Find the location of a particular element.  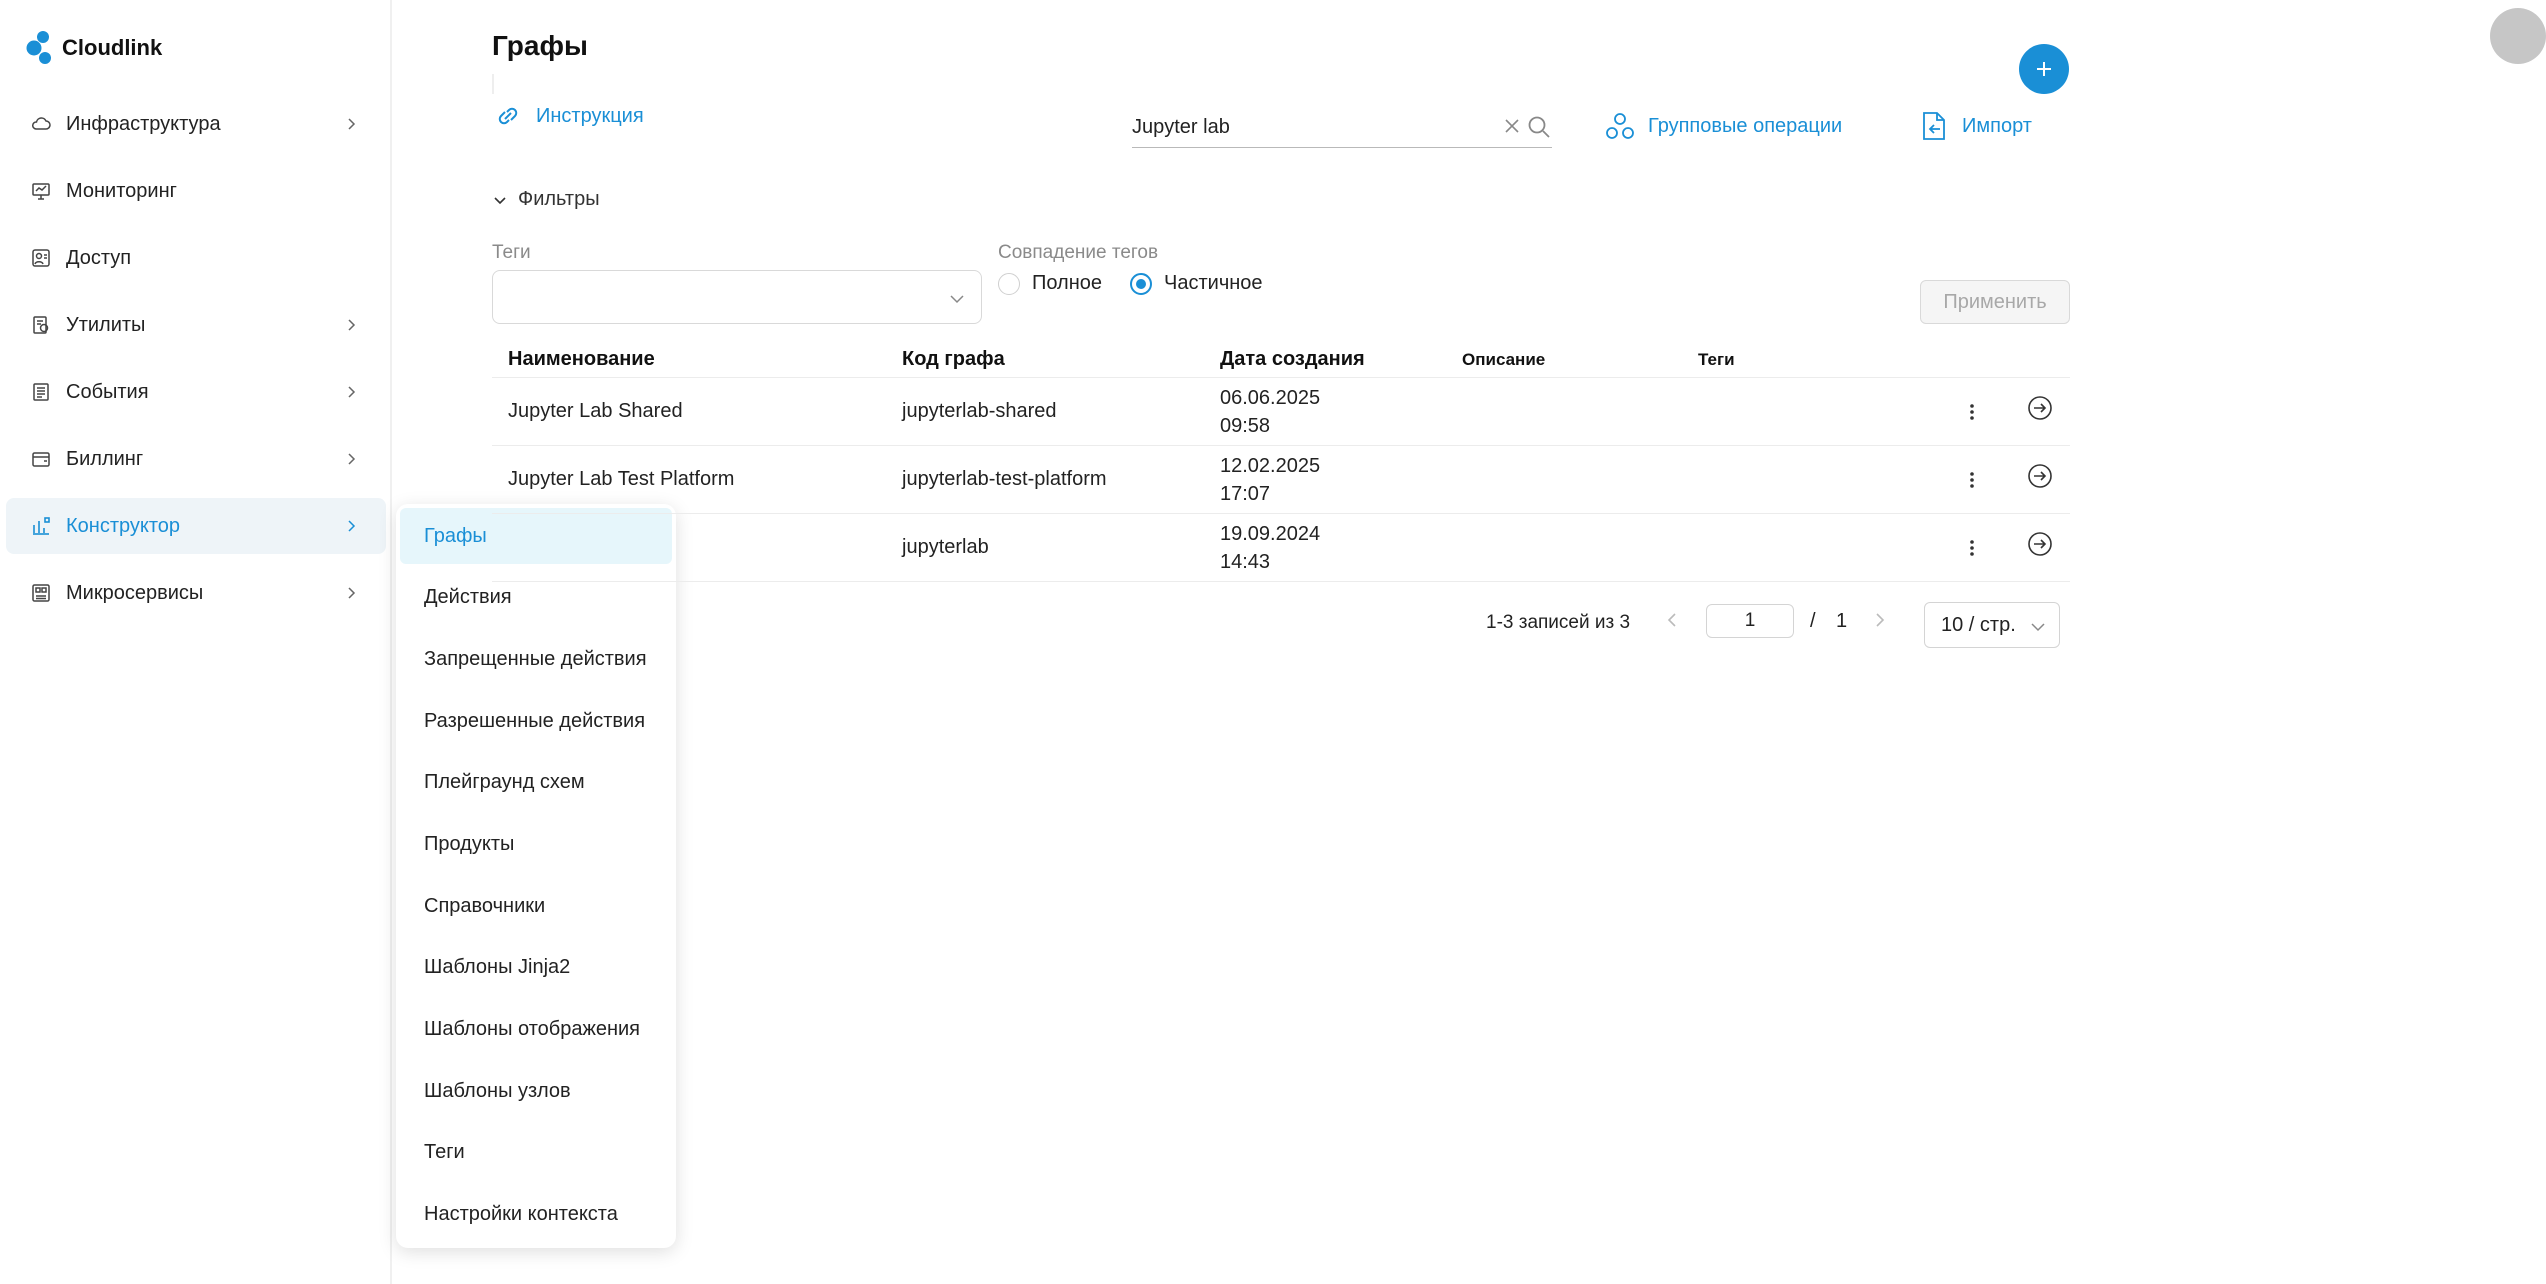

sidebar-item-microservices: Микросервисы is located at coordinates (196, 593).